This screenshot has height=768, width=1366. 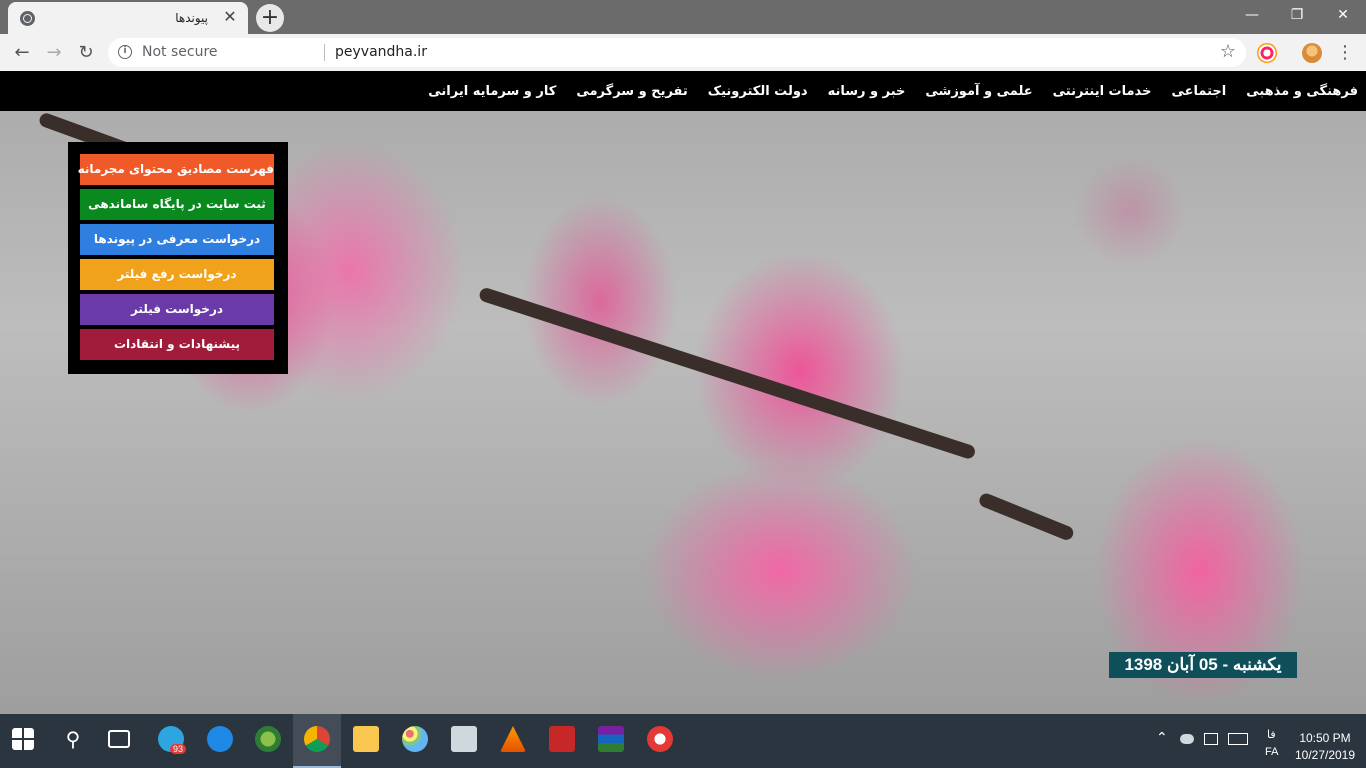 What do you see at coordinates (86, 53) in the screenshot?
I see `reload-button: ↻` at bounding box center [86, 53].